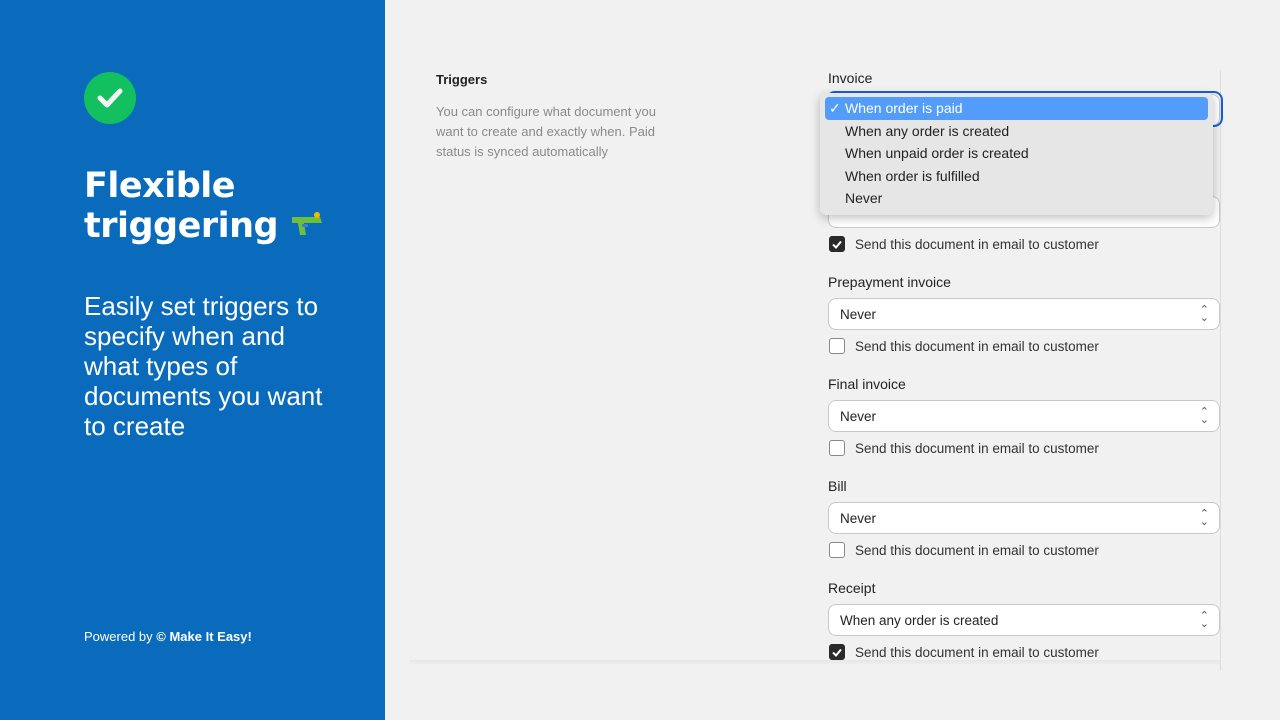 Image resolution: width=1280 pixels, height=720 pixels. I want to click on promo-title: Flexible triggering, so click(205, 206).